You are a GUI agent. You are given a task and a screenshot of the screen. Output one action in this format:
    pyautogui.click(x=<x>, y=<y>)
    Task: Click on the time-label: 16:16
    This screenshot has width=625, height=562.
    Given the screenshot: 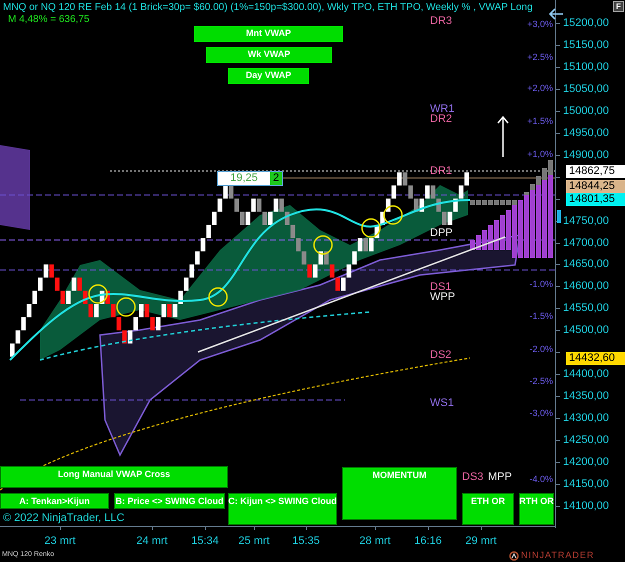 What is the action you would take?
    pyautogui.click(x=428, y=541)
    